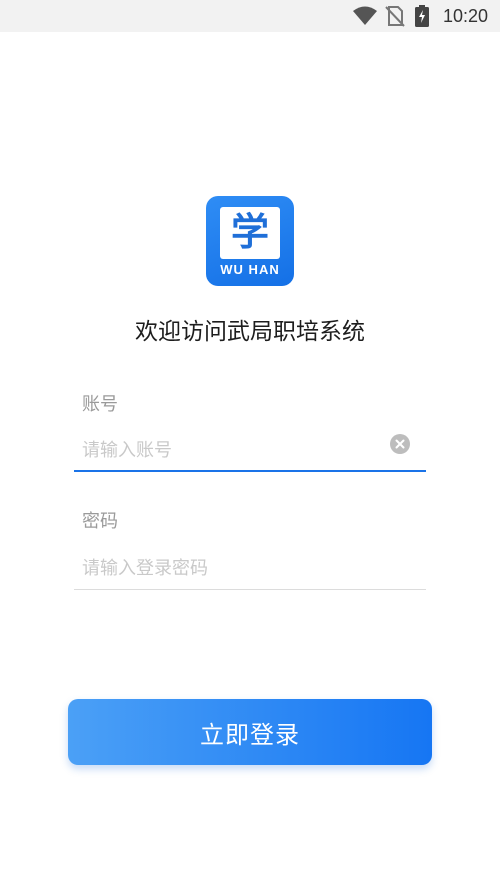 The height and width of the screenshot is (888, 500). I want to click on app-logo: 学 WU HAN, so click(250, 241).